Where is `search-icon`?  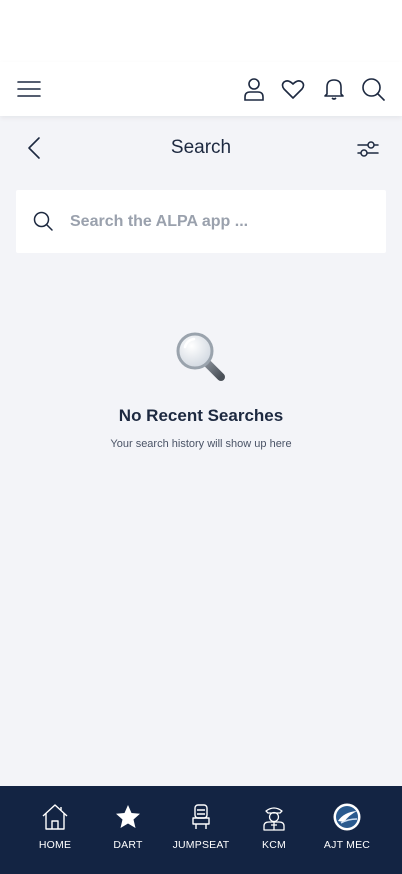 search-icon is located at coordinates (373, 89).